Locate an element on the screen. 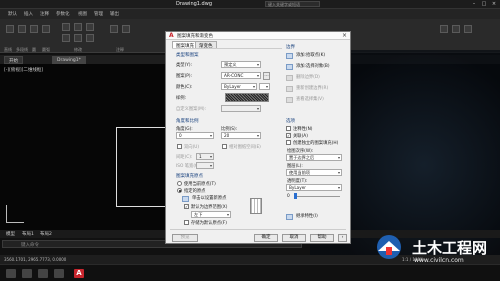 The height and width of the screenshot is (281, 500). color-dropdown: ByLayer is located at coordinates (239, 86).